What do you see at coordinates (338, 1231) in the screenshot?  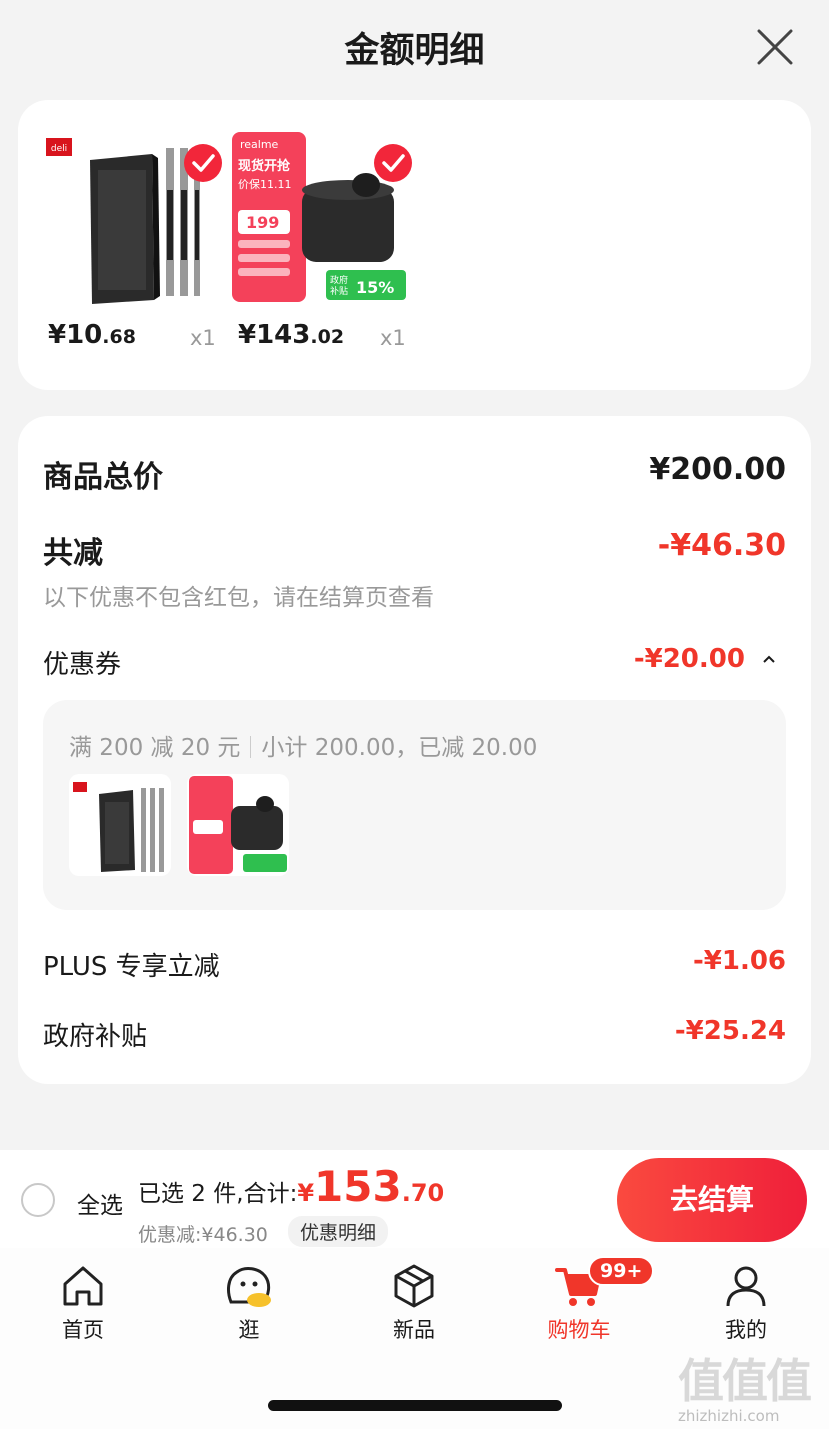 I see `discount-detail-button: 优惠明细` at bounding box center [338, 1231].